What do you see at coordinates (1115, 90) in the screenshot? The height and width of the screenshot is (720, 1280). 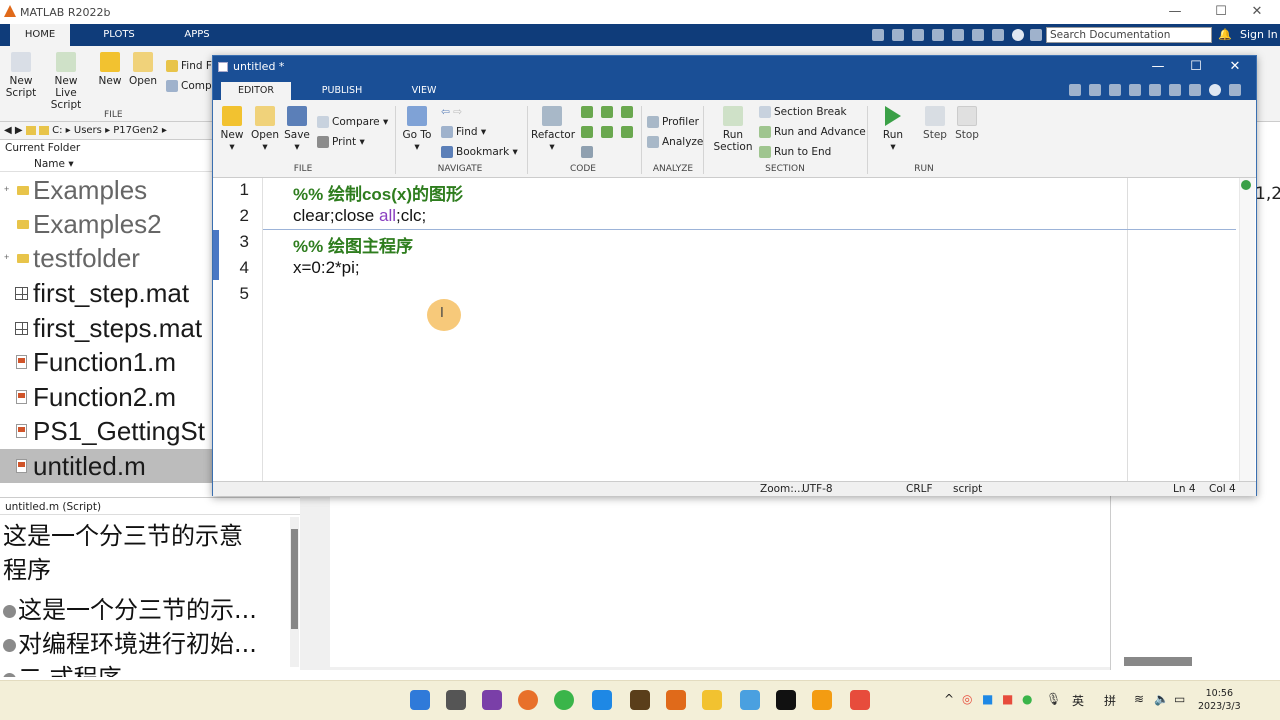 I see `editor-copy-quick-icon` at bounding box center [1115, 90].